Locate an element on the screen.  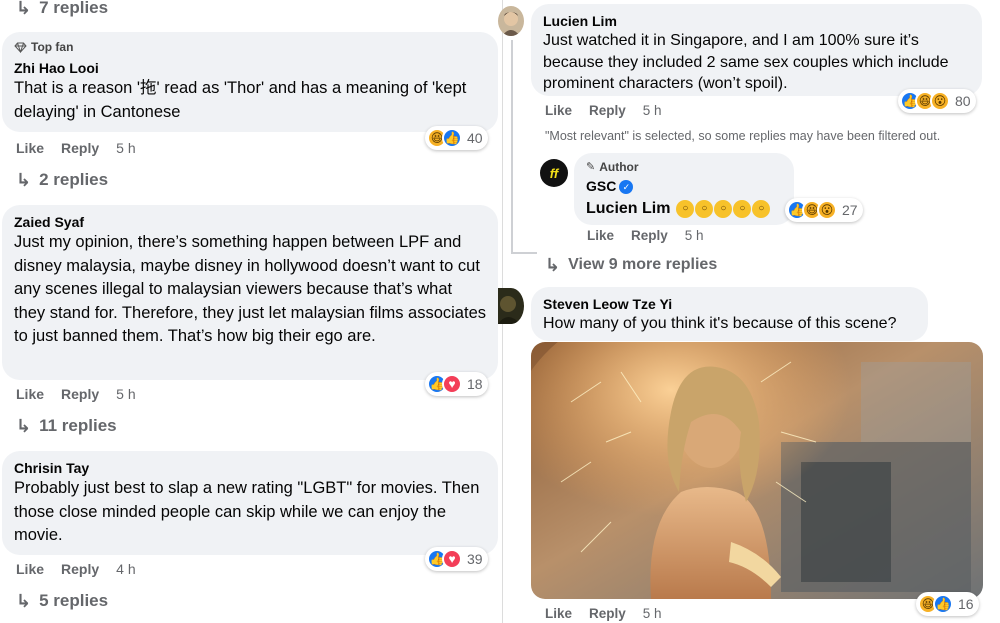
reaction-summary: 👍 ♥ 39 is located at coordinates (456, 559).